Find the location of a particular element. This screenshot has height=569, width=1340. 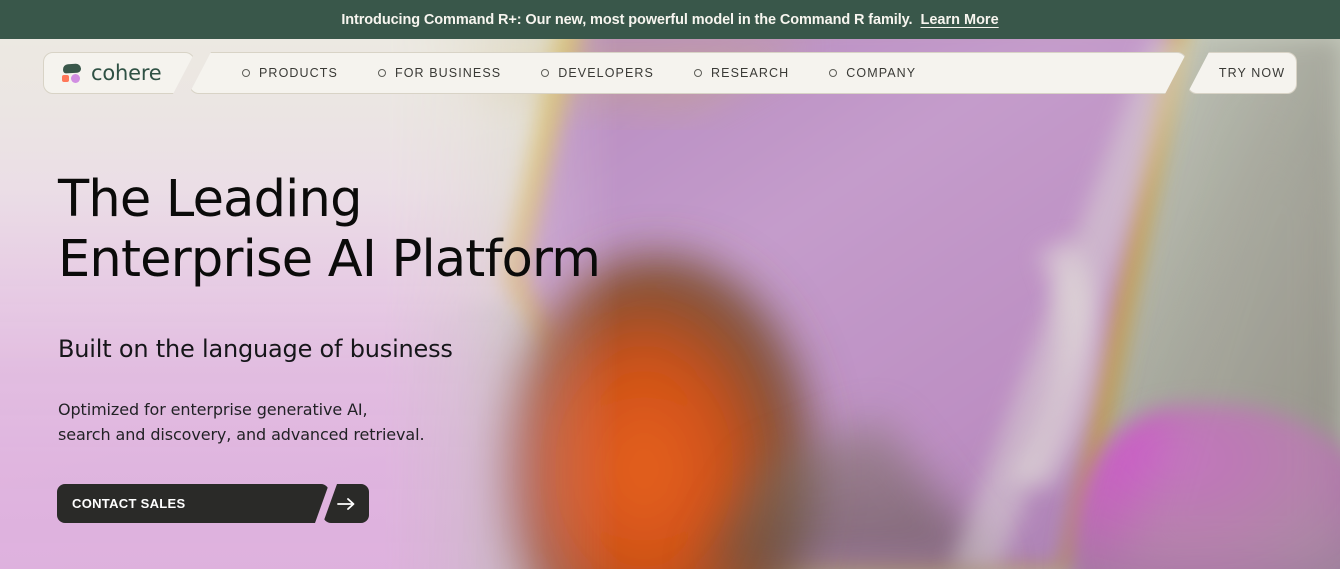

hero-subheadline: Built on the language of business is located at coordinates (255, 349).